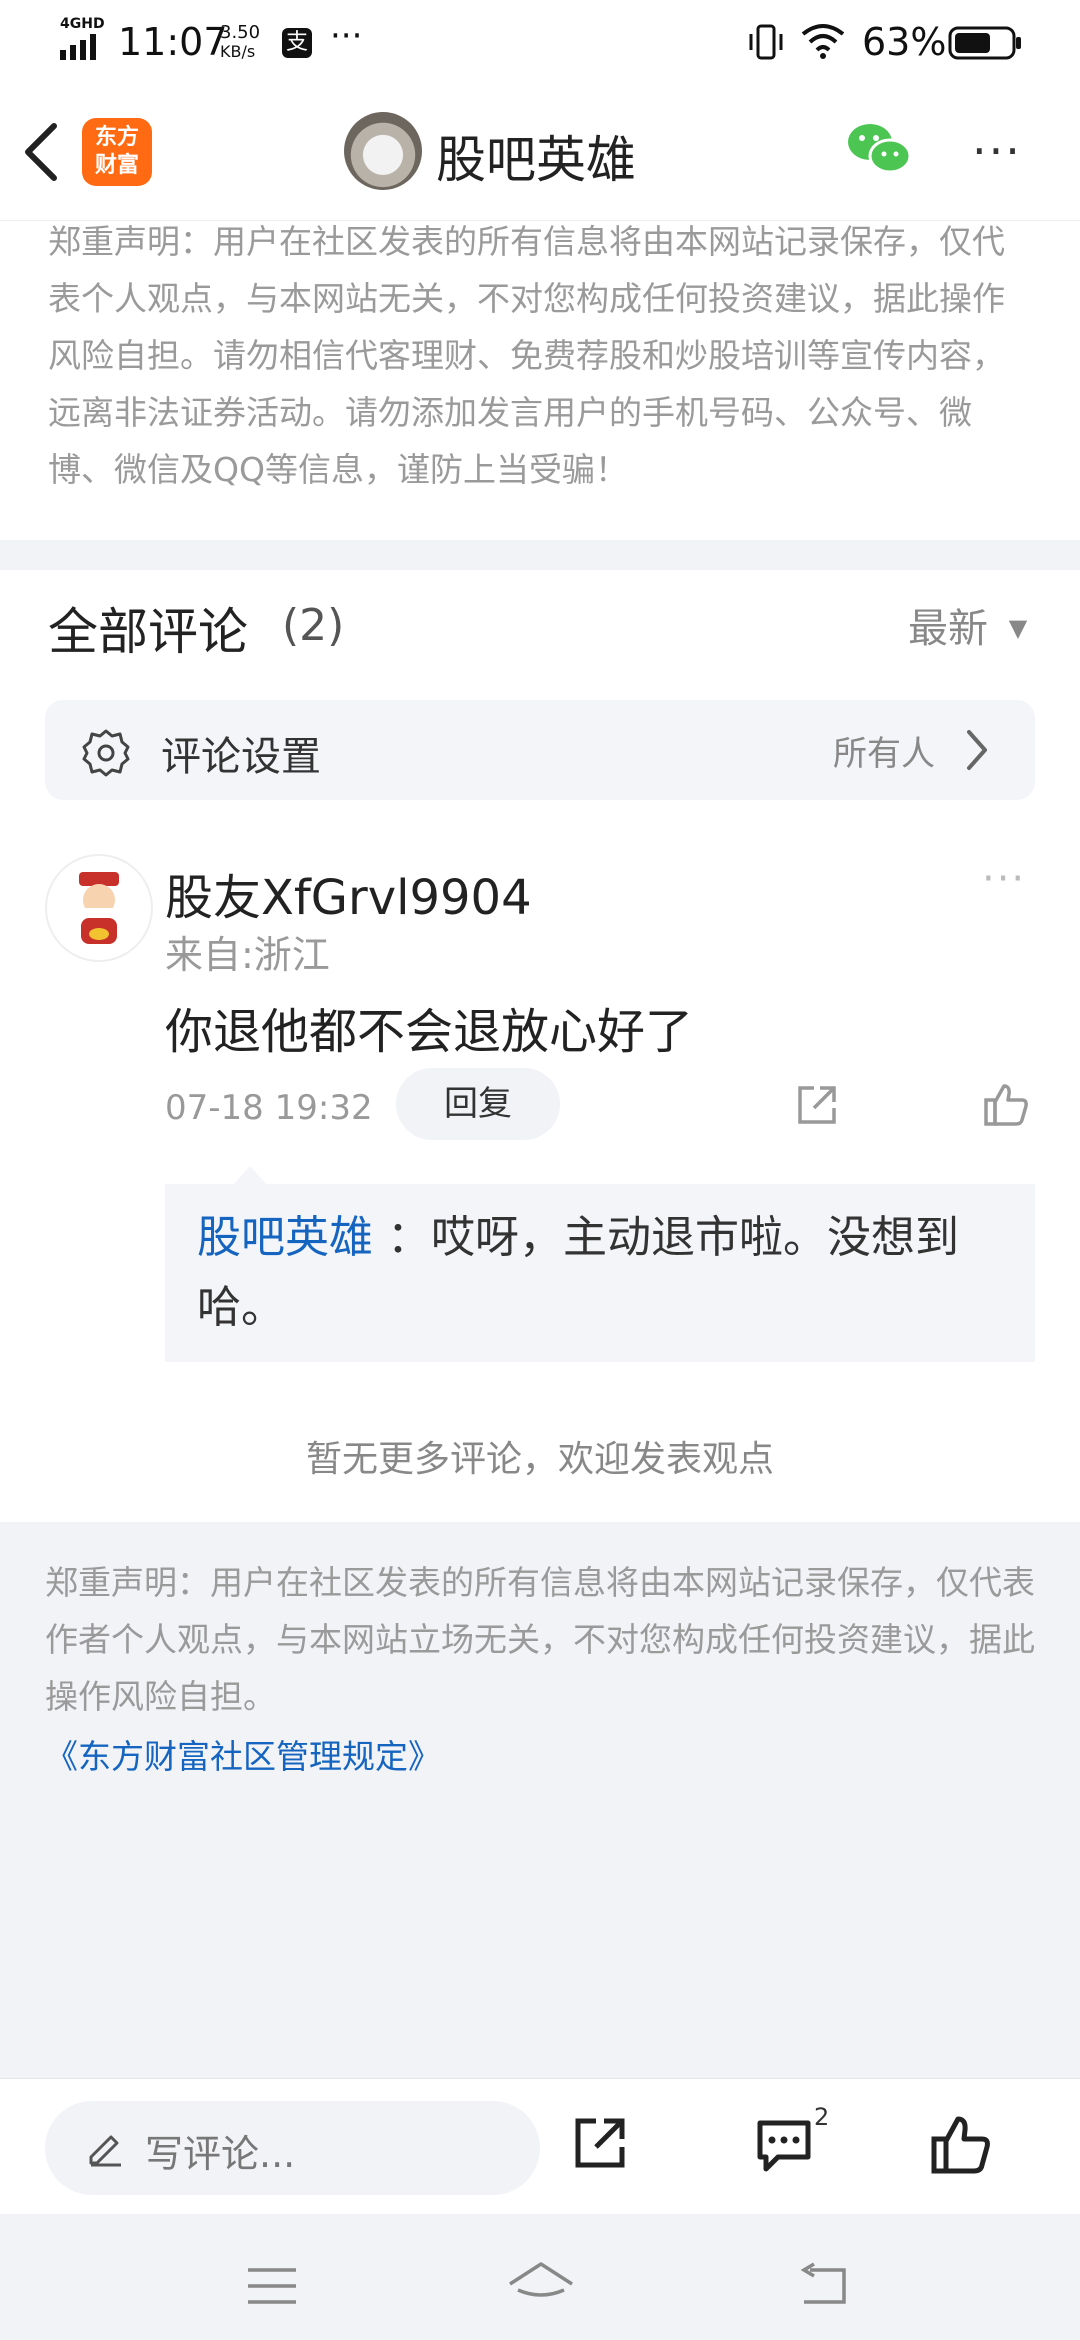  Describe the element at coordinates (823, 41) in the screenshot. I see `wifi-icon` at that location.